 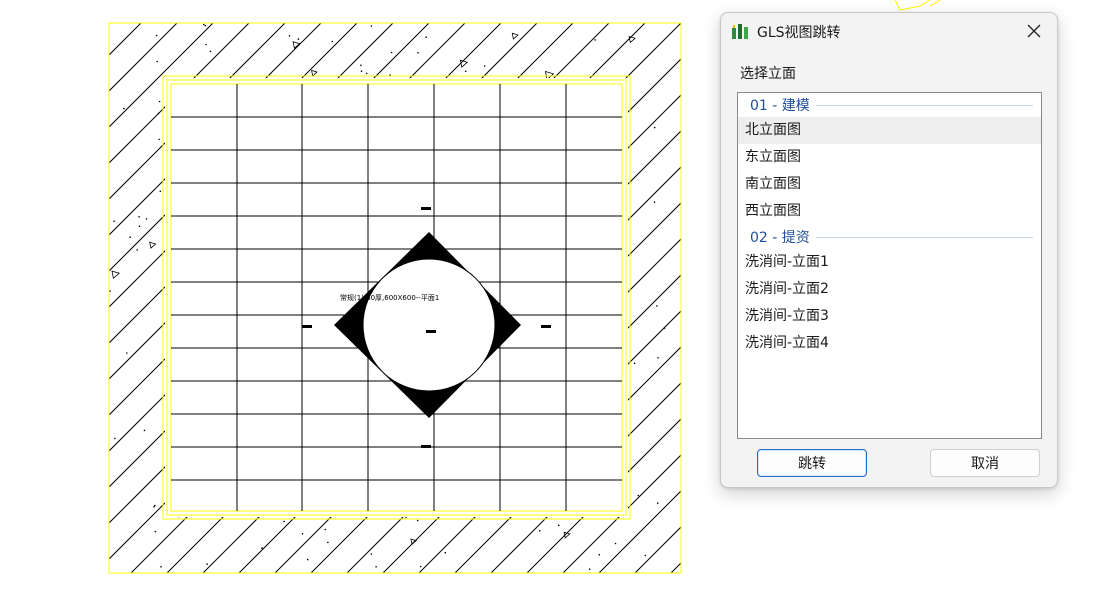 I want to click on group-header-modeling: 01 - 建模, so click(x=889, y=105).